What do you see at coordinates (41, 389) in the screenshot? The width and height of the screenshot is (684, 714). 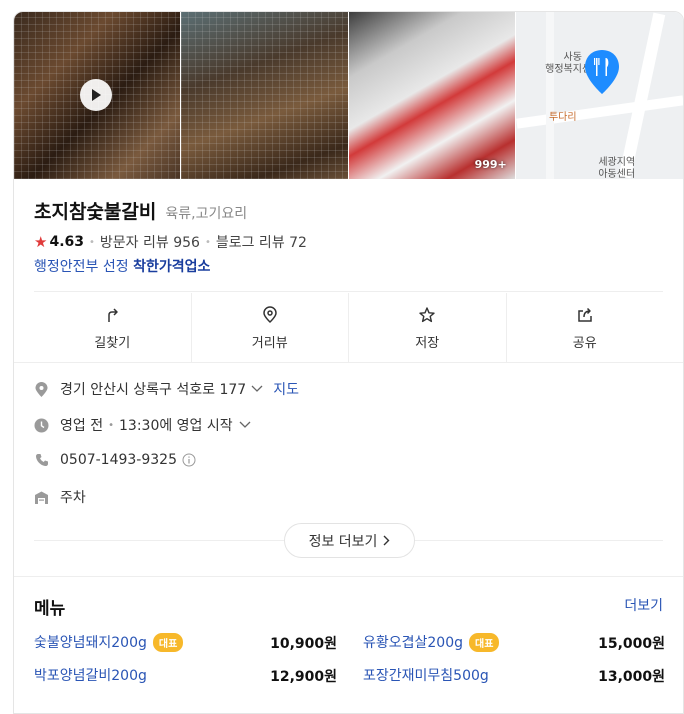 I see `location-icon` at bounding box center [41, 389].